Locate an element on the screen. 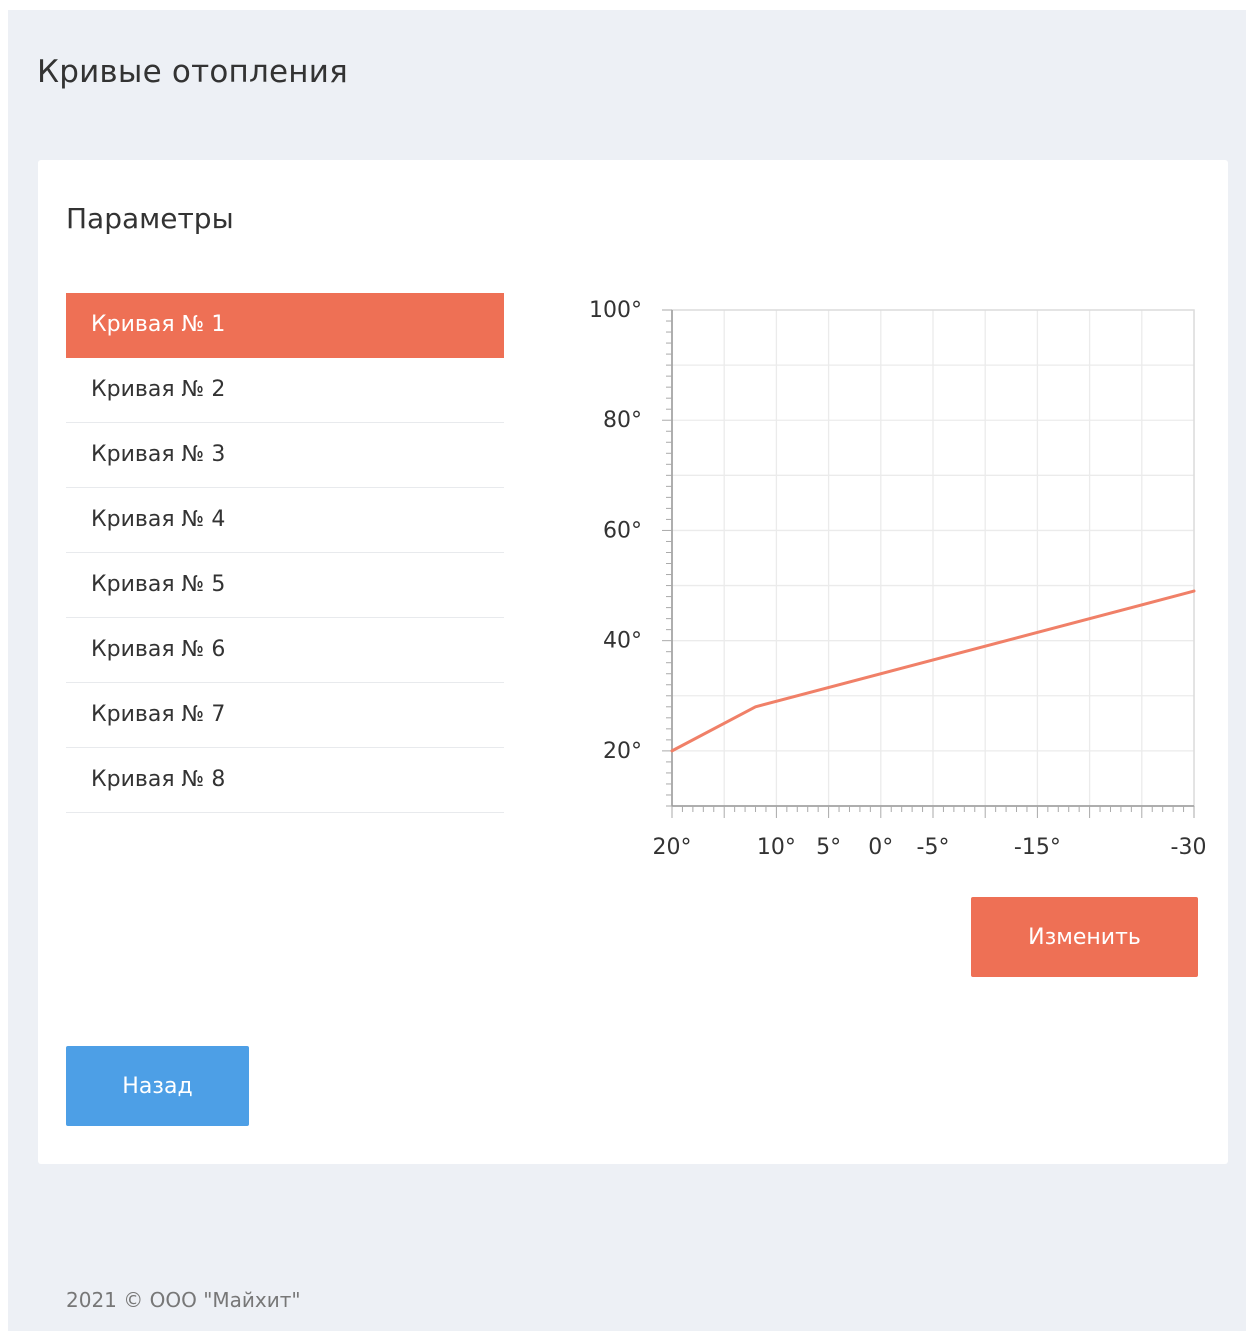 The image size is (1246, 1331). y-tick-label: 40° is located at coordinates (622, 641).